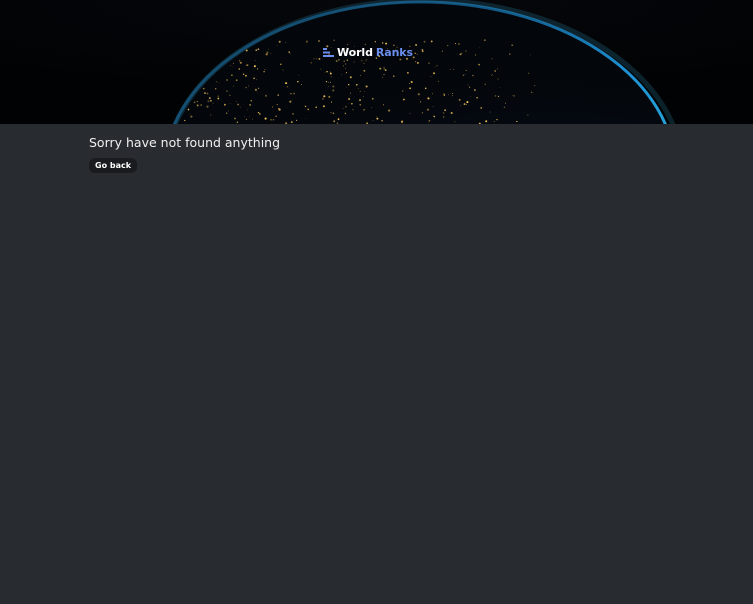 This screenshot has width=753, height=604. Describe the element at coordinates (328, 52) in the screenshot. I see `ranking-bars-icon` at that location.